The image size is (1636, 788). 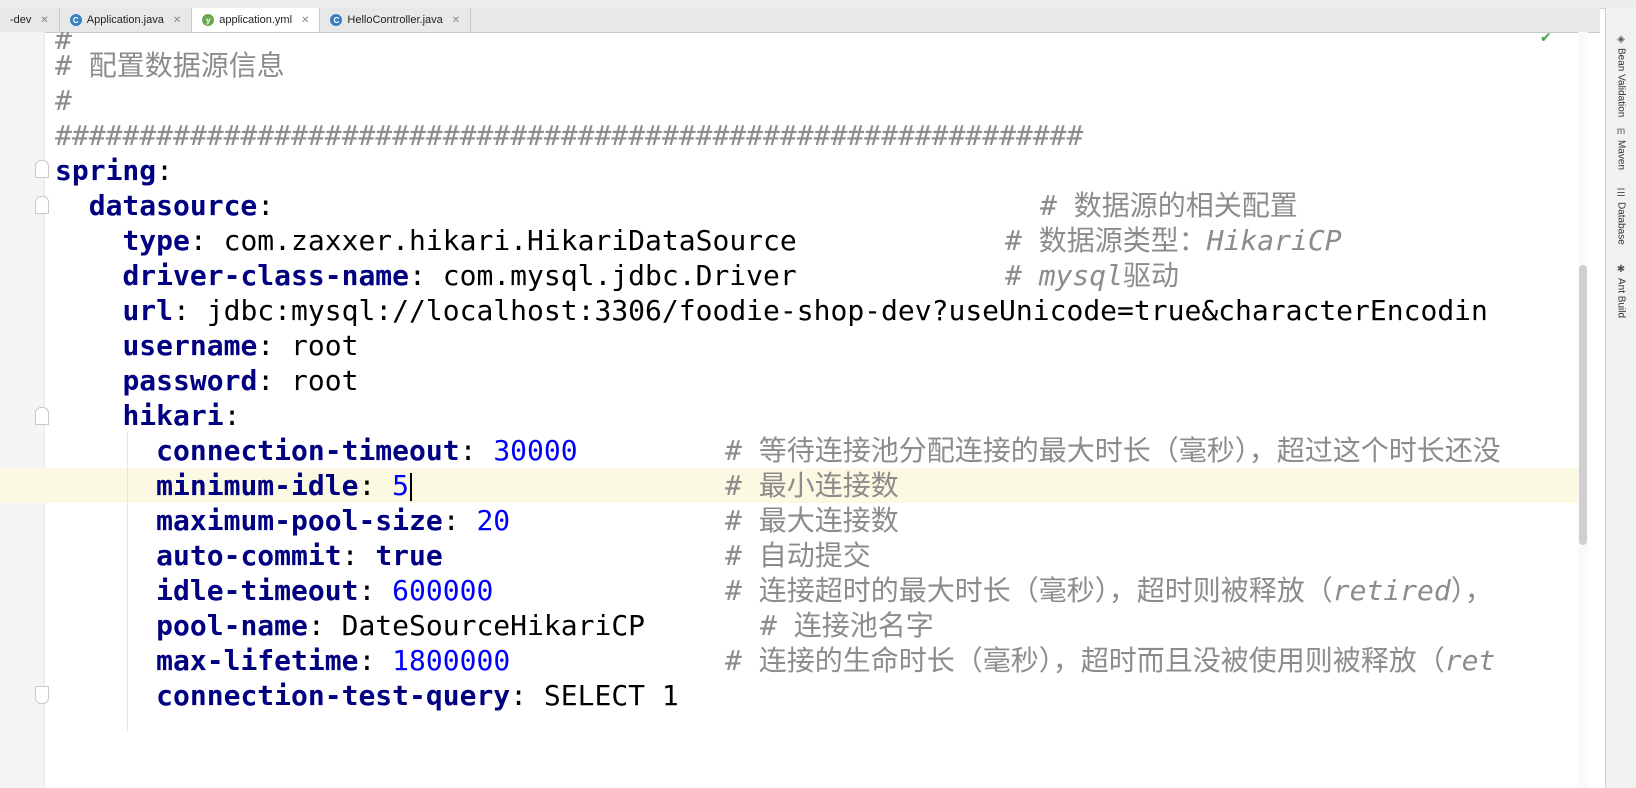 I want to click on tab-label: application.yml, so click(x=256, y=20).